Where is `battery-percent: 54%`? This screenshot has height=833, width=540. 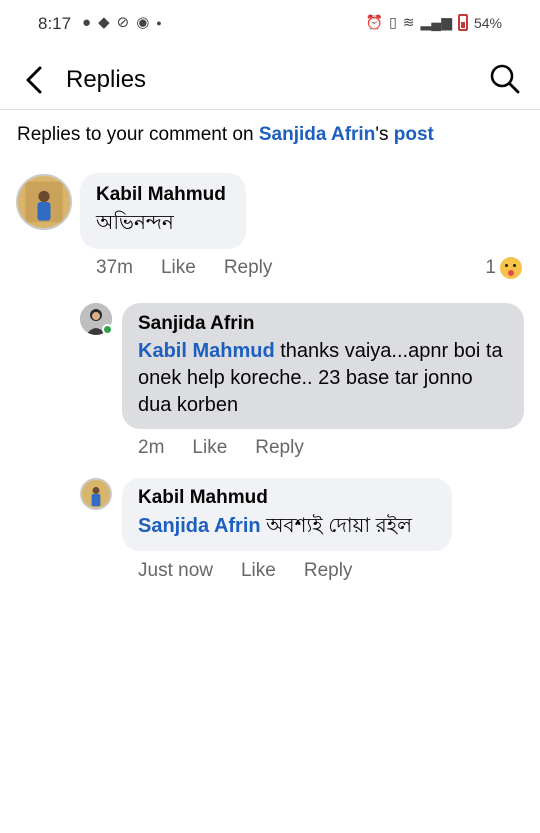
battery-percent: 54% is located at coordinates (487, 22).